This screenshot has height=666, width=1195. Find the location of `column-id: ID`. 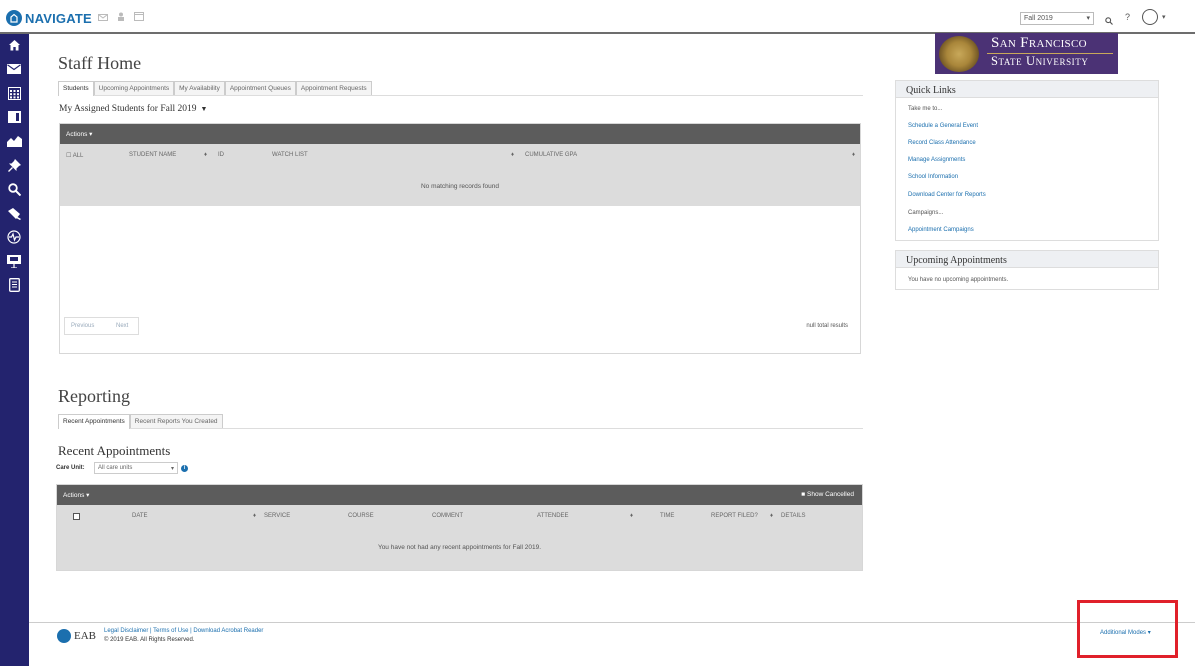

column-id: ID is located at coordinates (221, 155).